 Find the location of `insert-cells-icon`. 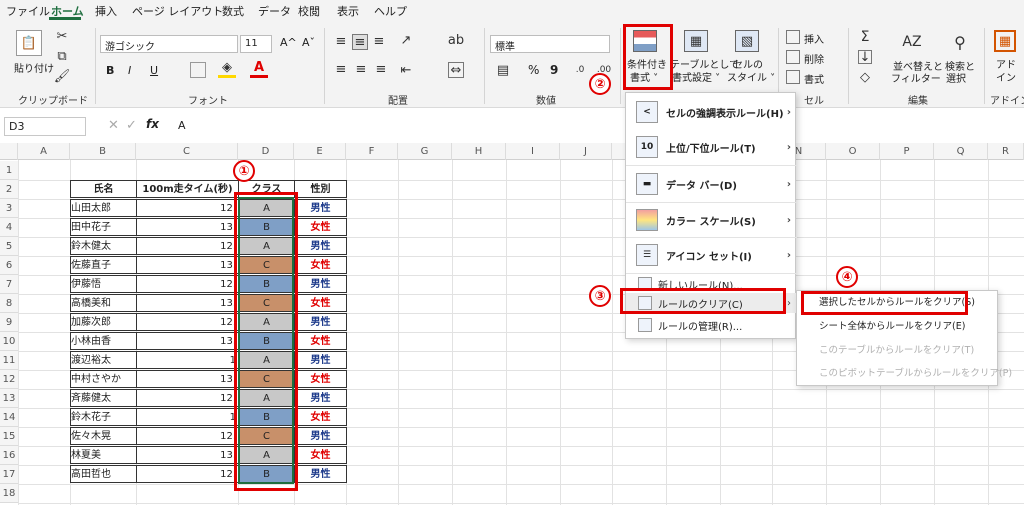

insert-cells-icon is located at coordinates (793, 37).